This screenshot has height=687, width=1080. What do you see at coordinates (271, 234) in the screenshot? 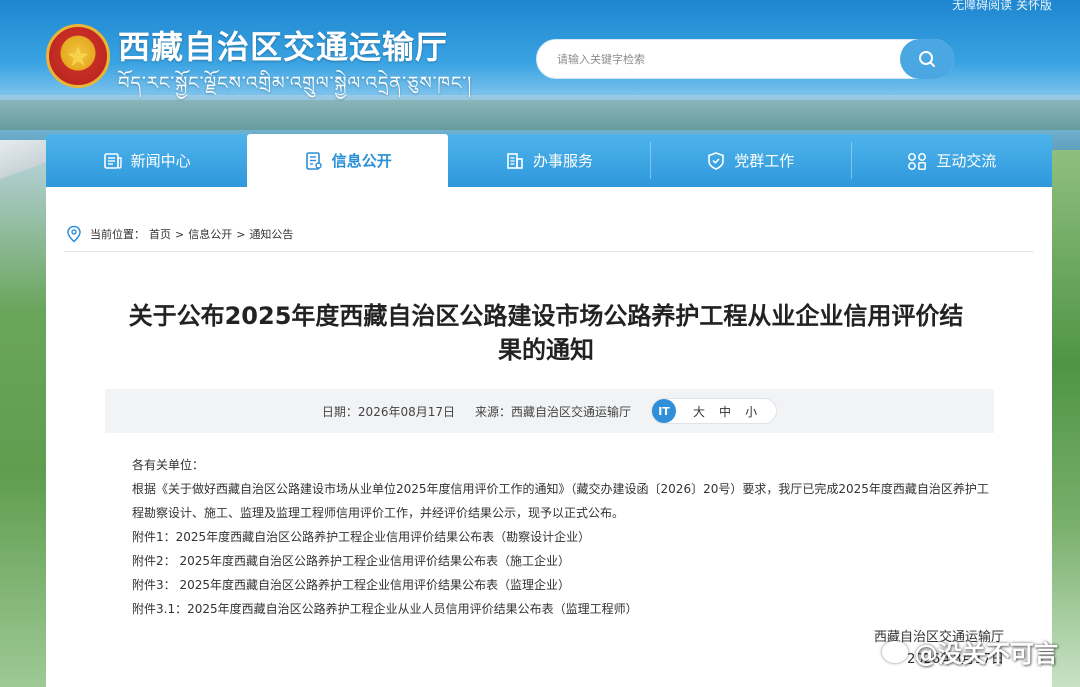
I see `breadcrumb-notices: 通知公告` at bounding box center [271, 234].